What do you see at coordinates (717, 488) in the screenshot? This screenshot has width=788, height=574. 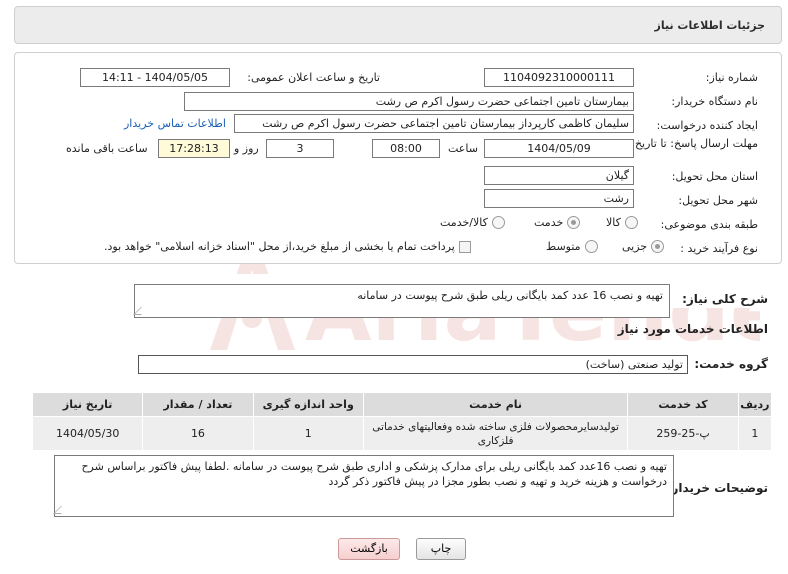 I see `buyer-notes-label: توضیحات خریدار:` at bounding box center [717, 488].